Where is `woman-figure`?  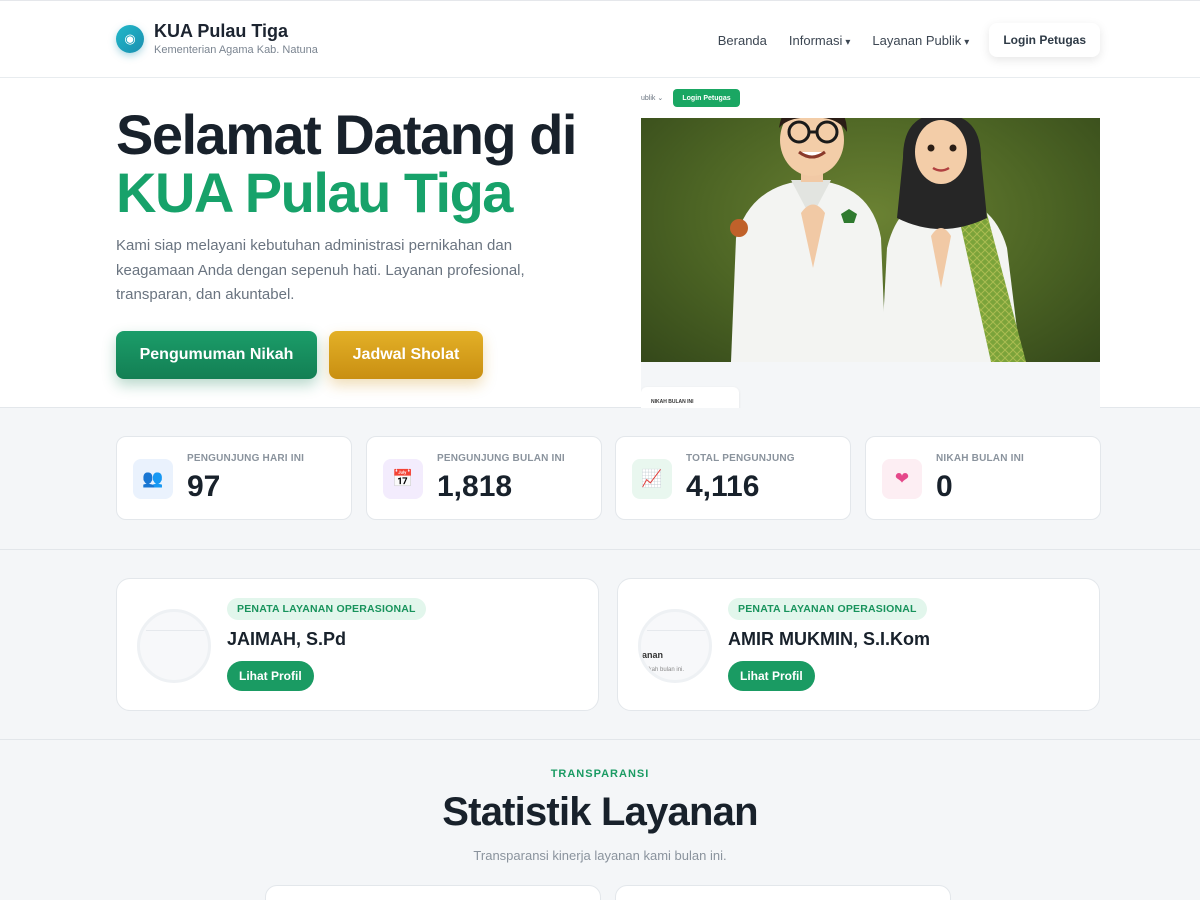
woman-figure is located at coordinates (953, 240).